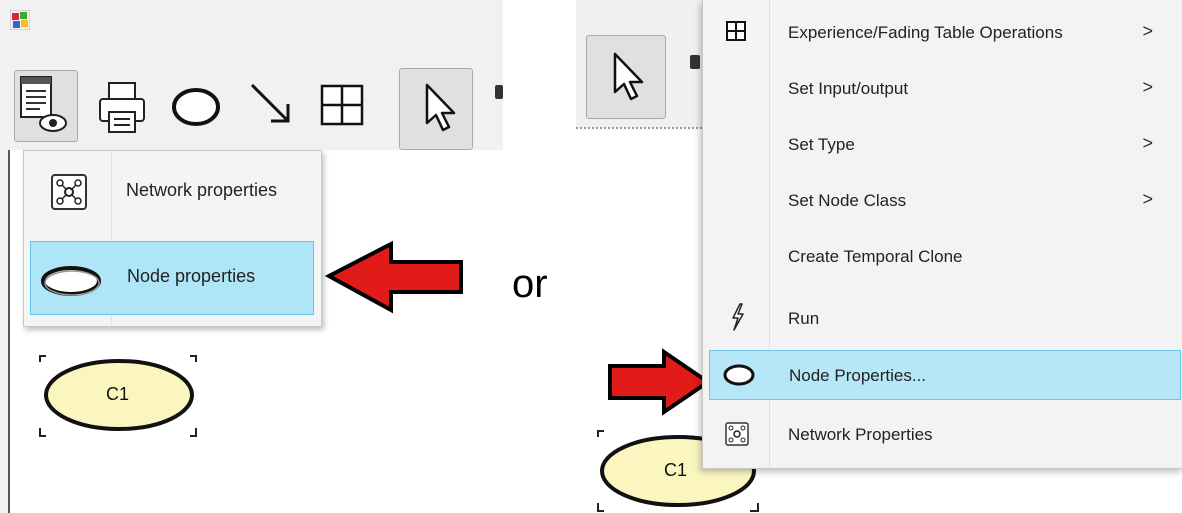 The height and width of the screenshot is (513, 1182). I want to click on menu-item-label: Network Properties, so click(860, 434).